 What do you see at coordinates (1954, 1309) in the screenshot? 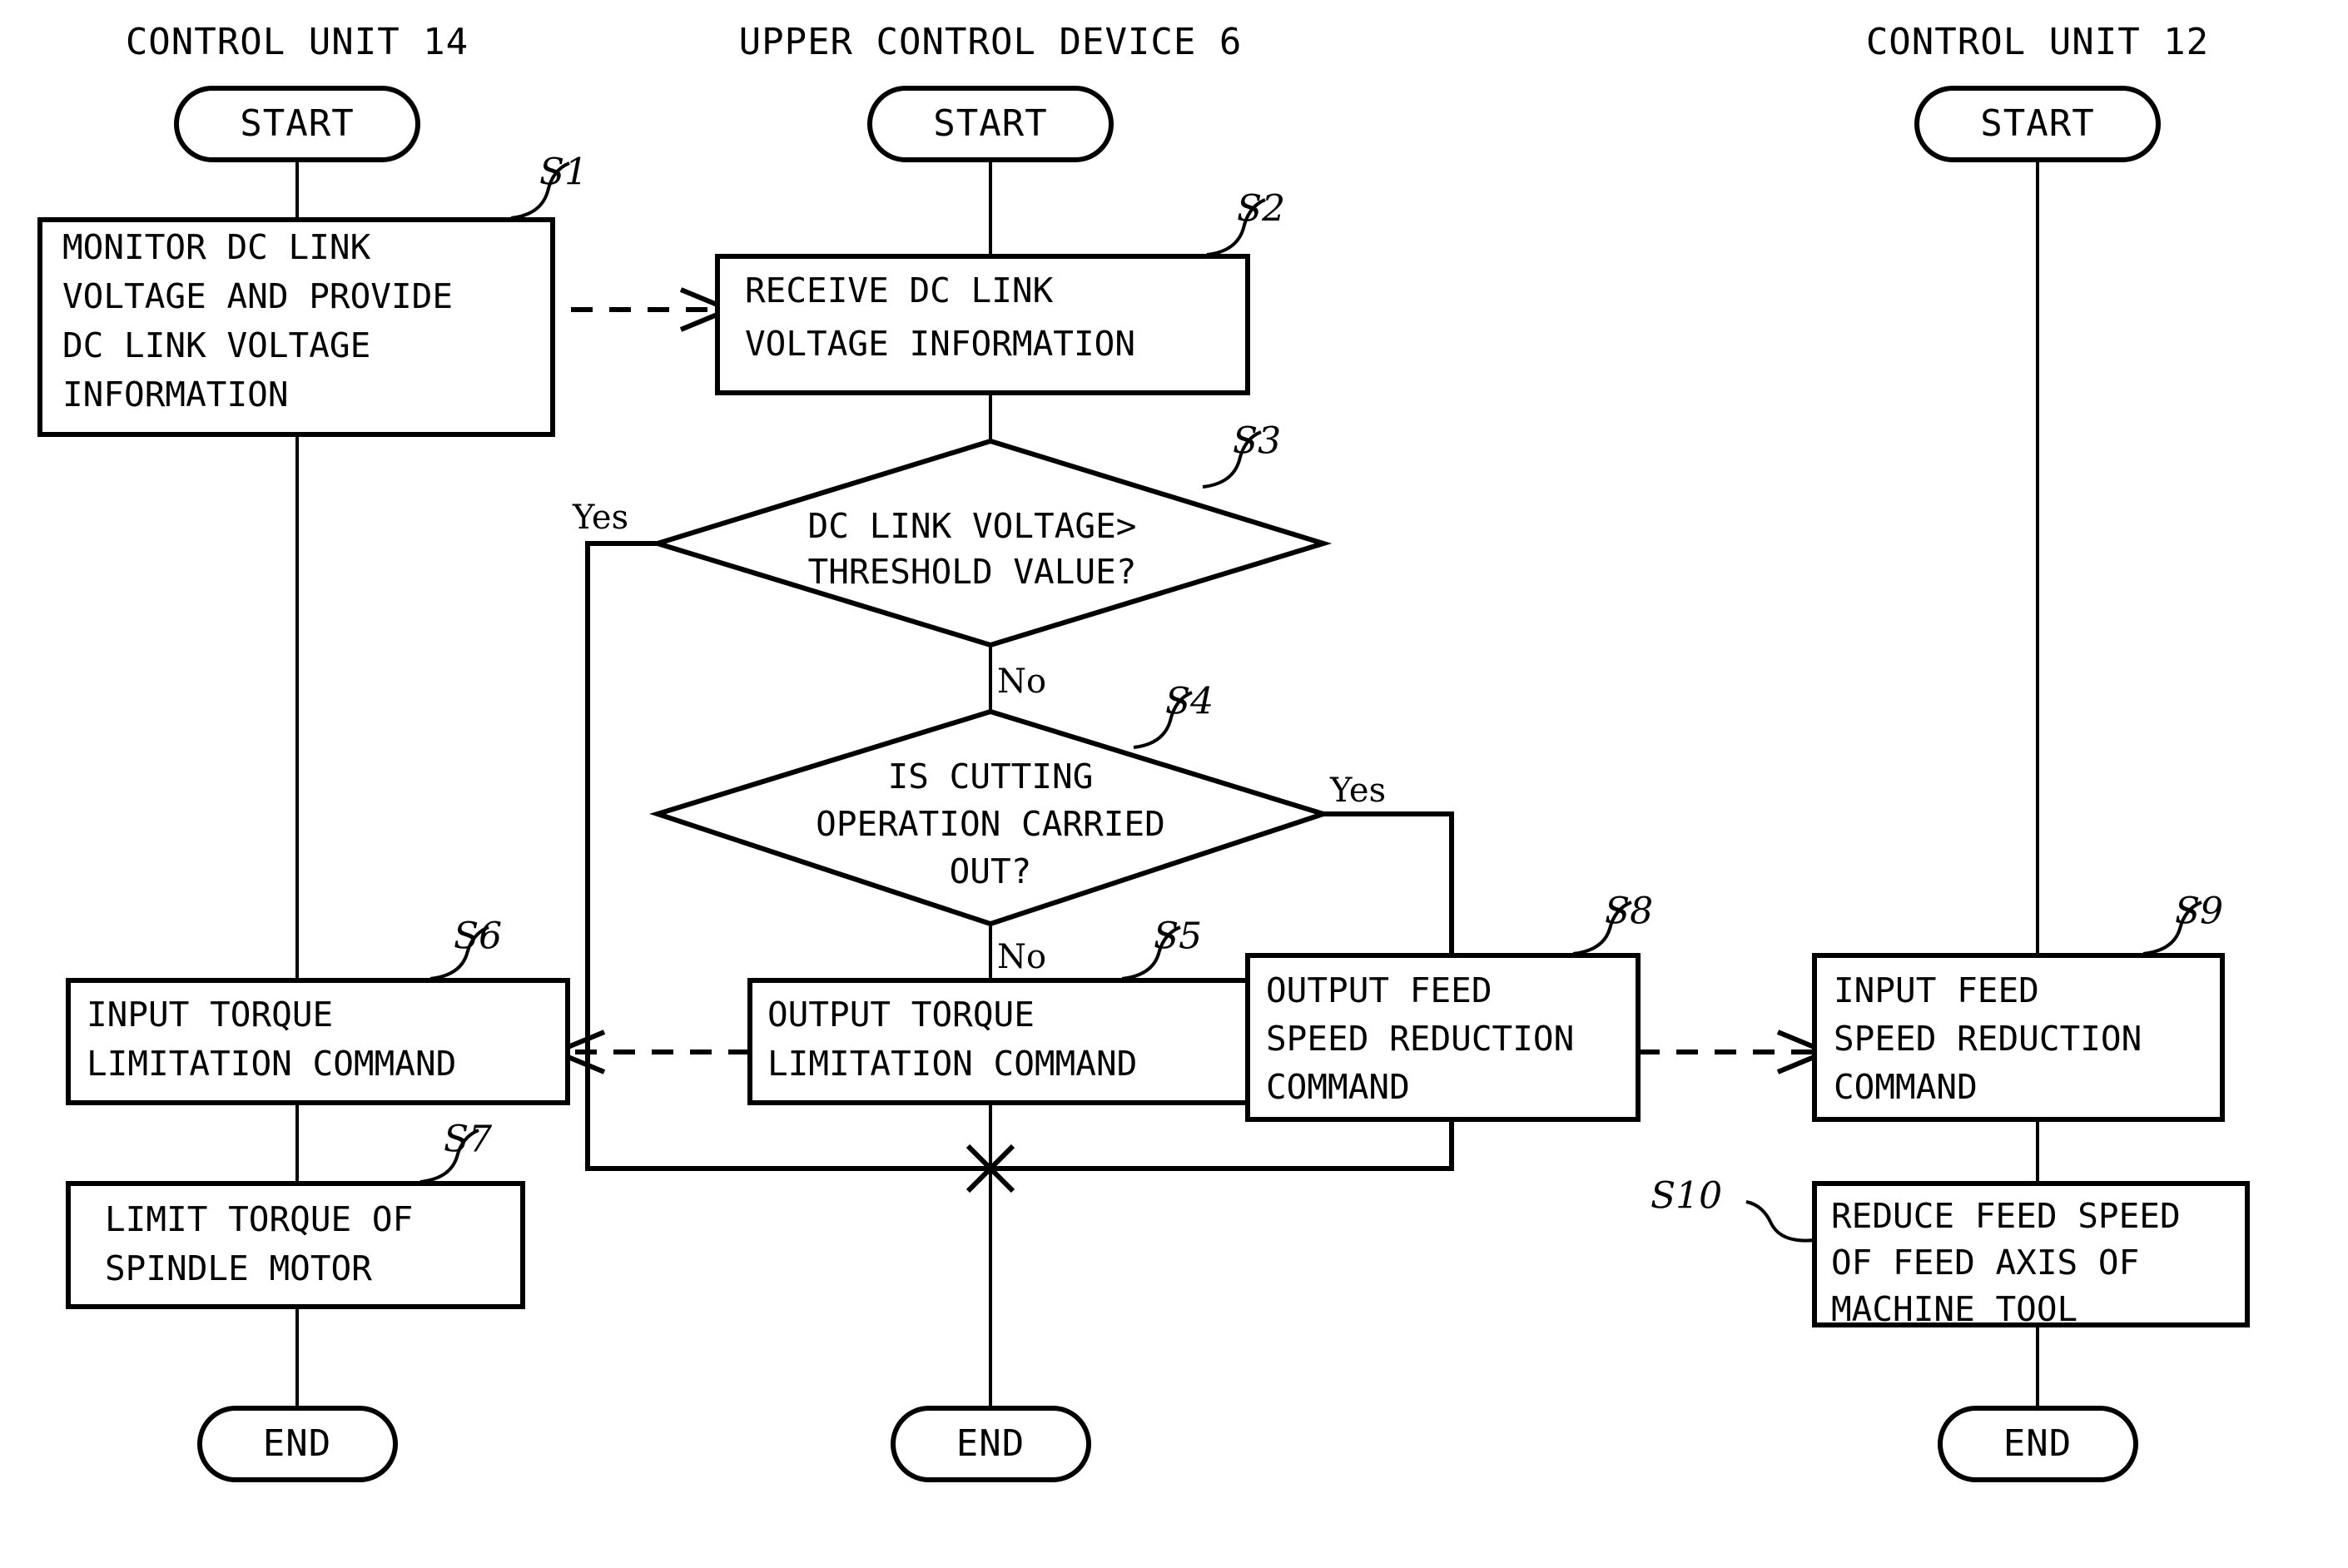
I see `node-s10-line-3: MACHINE TOOL` at bounding box center [1954, 1309].